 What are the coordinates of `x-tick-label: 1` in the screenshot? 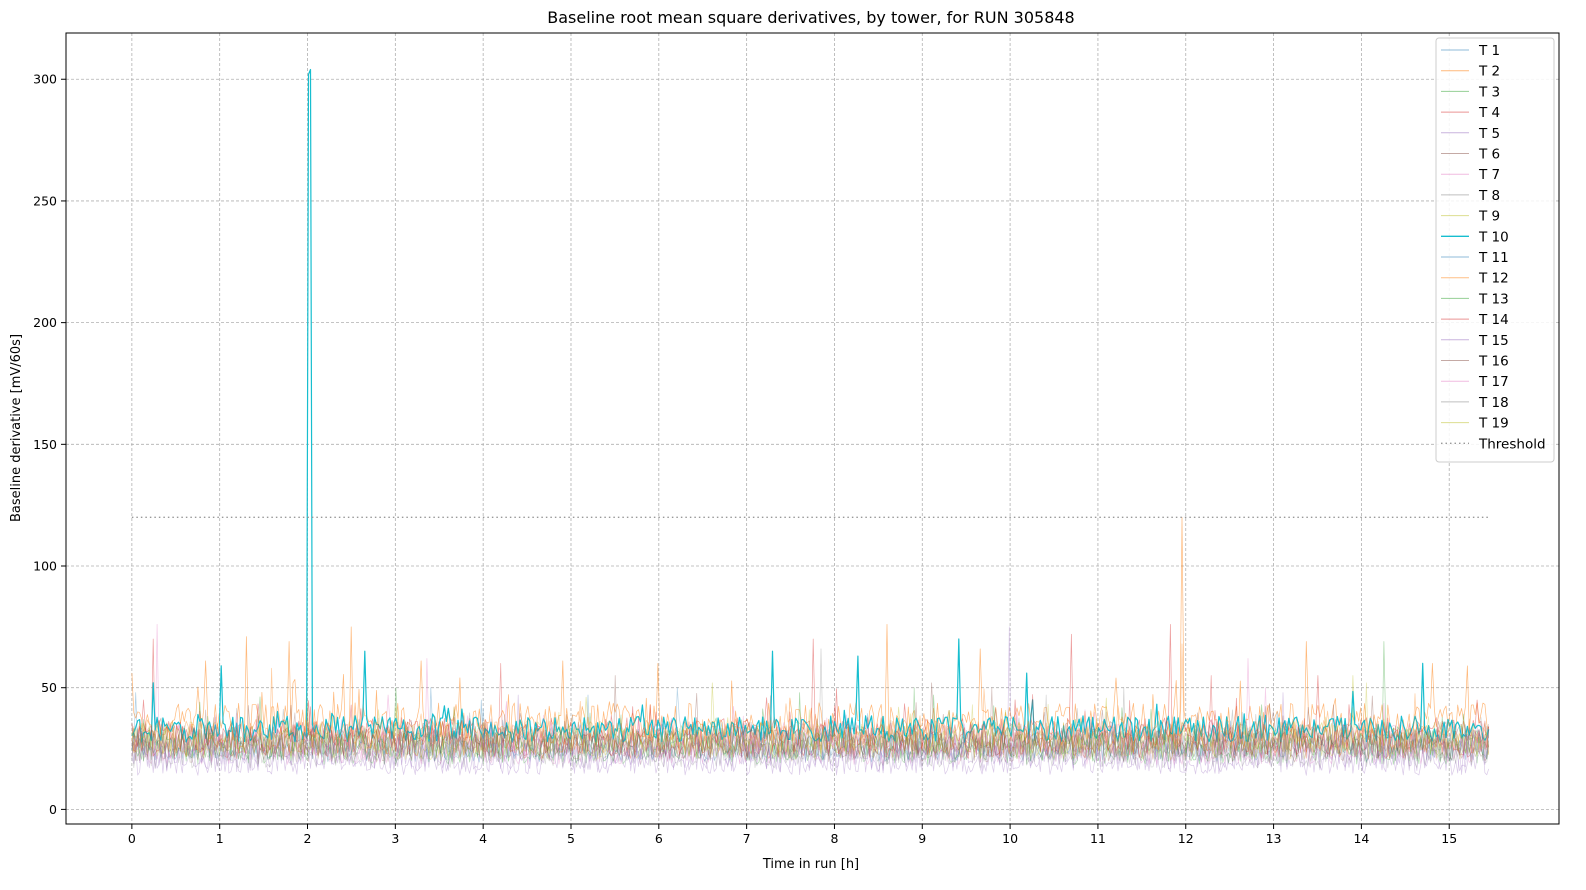 It's located at (220, 838).